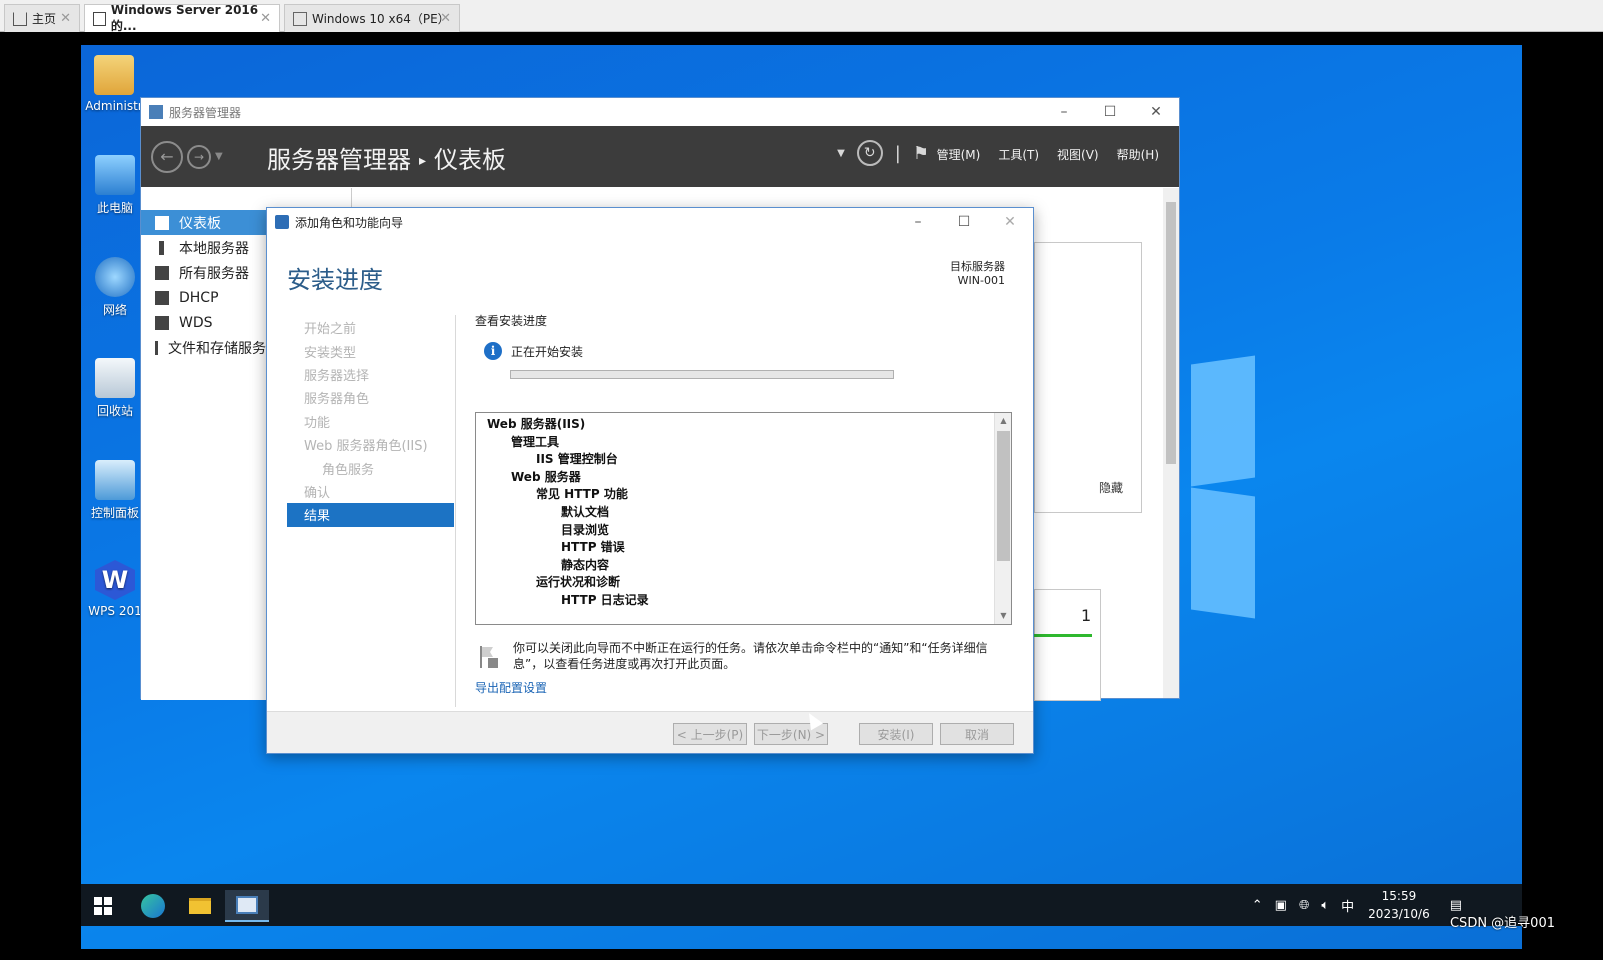  What do you see at coordinates (585, 564) in the screenshot?
I see `list-item: 静态内容` at bounding box center [585, 564].